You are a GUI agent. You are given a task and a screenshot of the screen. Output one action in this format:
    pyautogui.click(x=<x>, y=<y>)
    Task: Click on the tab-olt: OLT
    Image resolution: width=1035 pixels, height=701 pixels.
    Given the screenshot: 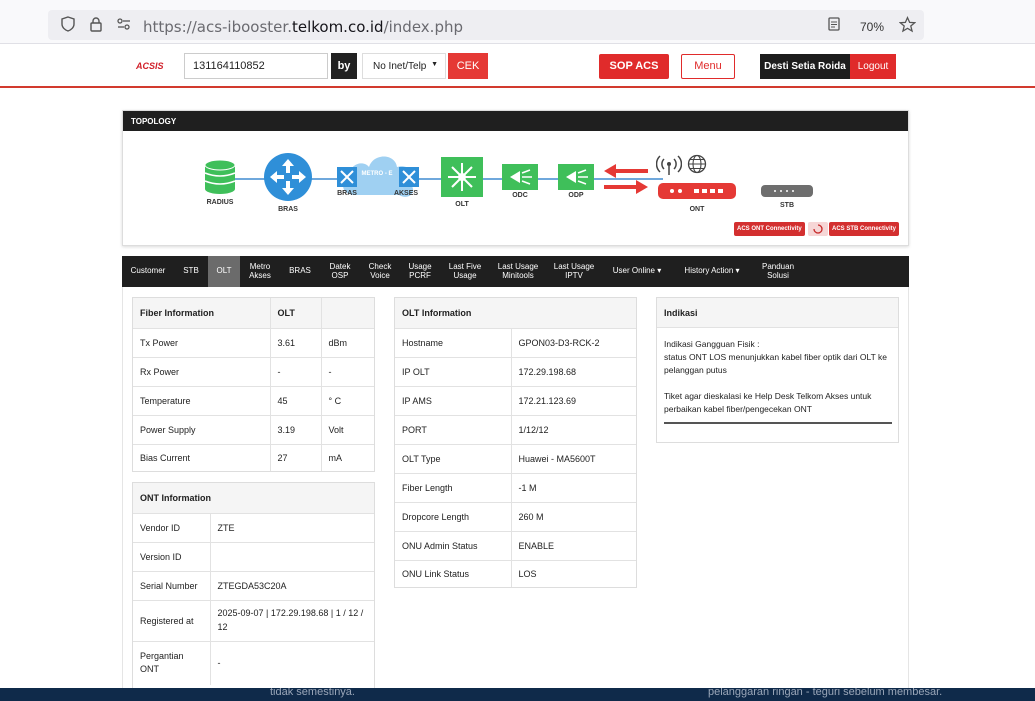 What is the action you would take?
    pyautogui.click(x=224, y=271)
    